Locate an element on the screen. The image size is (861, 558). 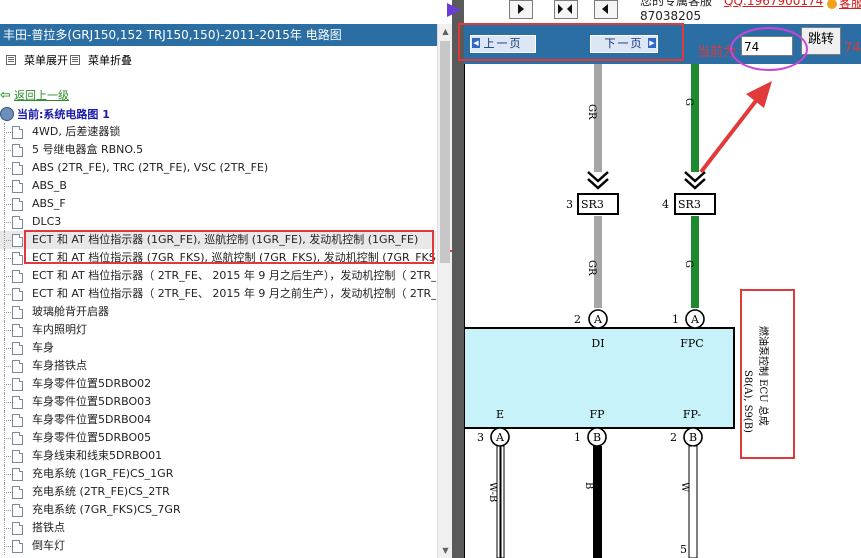
tree-item: 车身零件位置5DRBO05 is located at coordinates (218, 438).